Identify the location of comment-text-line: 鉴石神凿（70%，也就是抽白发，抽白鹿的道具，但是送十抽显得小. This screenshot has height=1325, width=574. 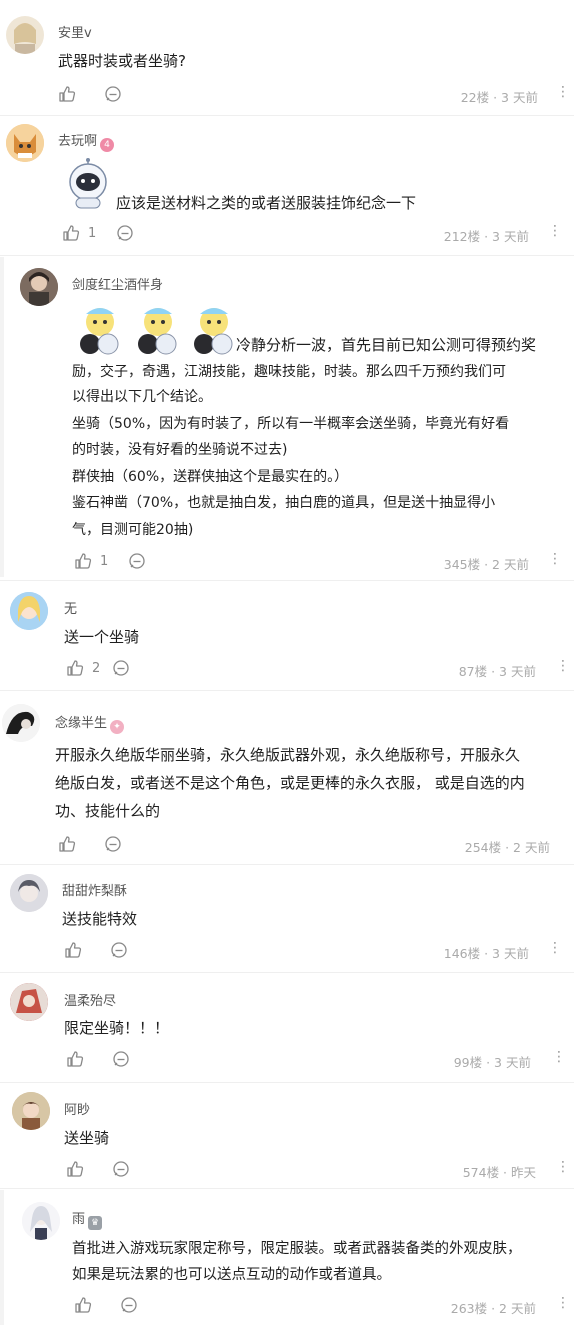
(284, 503).